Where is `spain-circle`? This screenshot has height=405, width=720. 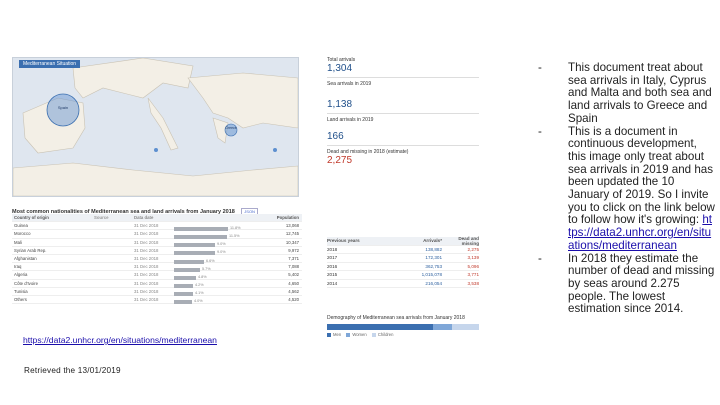
spain-circle is located at coordinates (63, 110).